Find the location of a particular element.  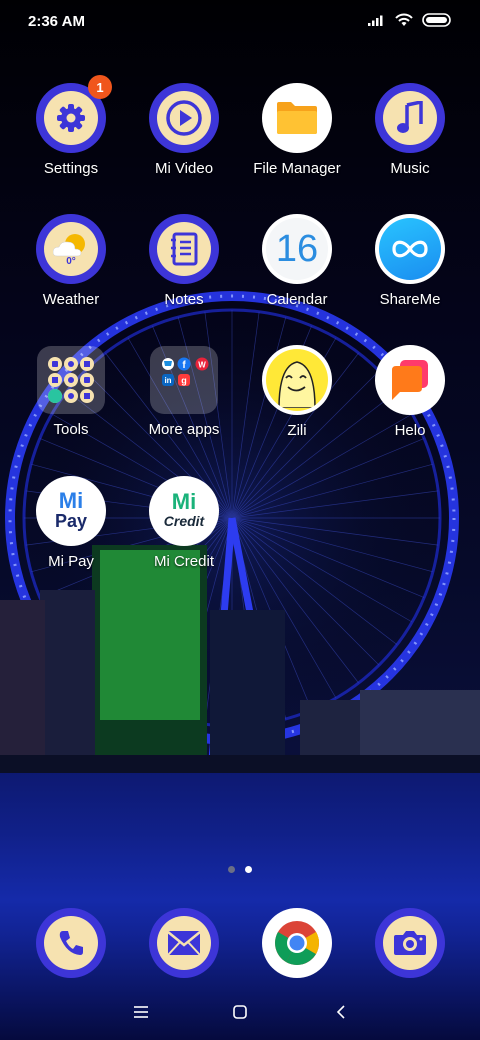

app-shareme: ShareMe is located at coordinates (410, 261).